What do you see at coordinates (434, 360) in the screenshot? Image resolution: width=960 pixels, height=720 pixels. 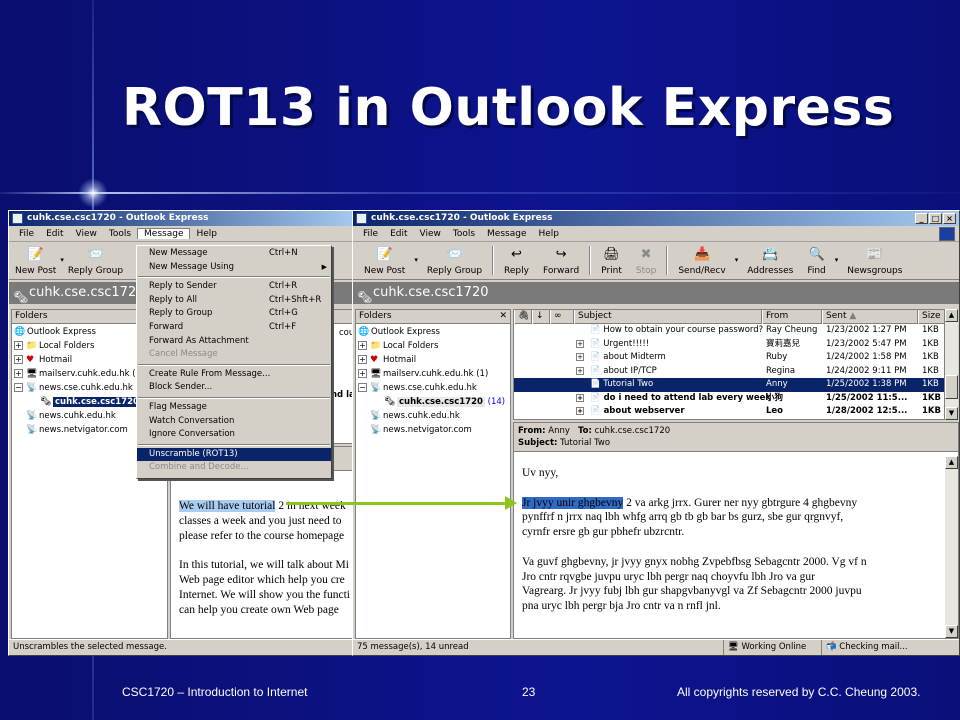 I see `folder-hotmail: + ♥ Hotmail` at bounding box center [434, 360].